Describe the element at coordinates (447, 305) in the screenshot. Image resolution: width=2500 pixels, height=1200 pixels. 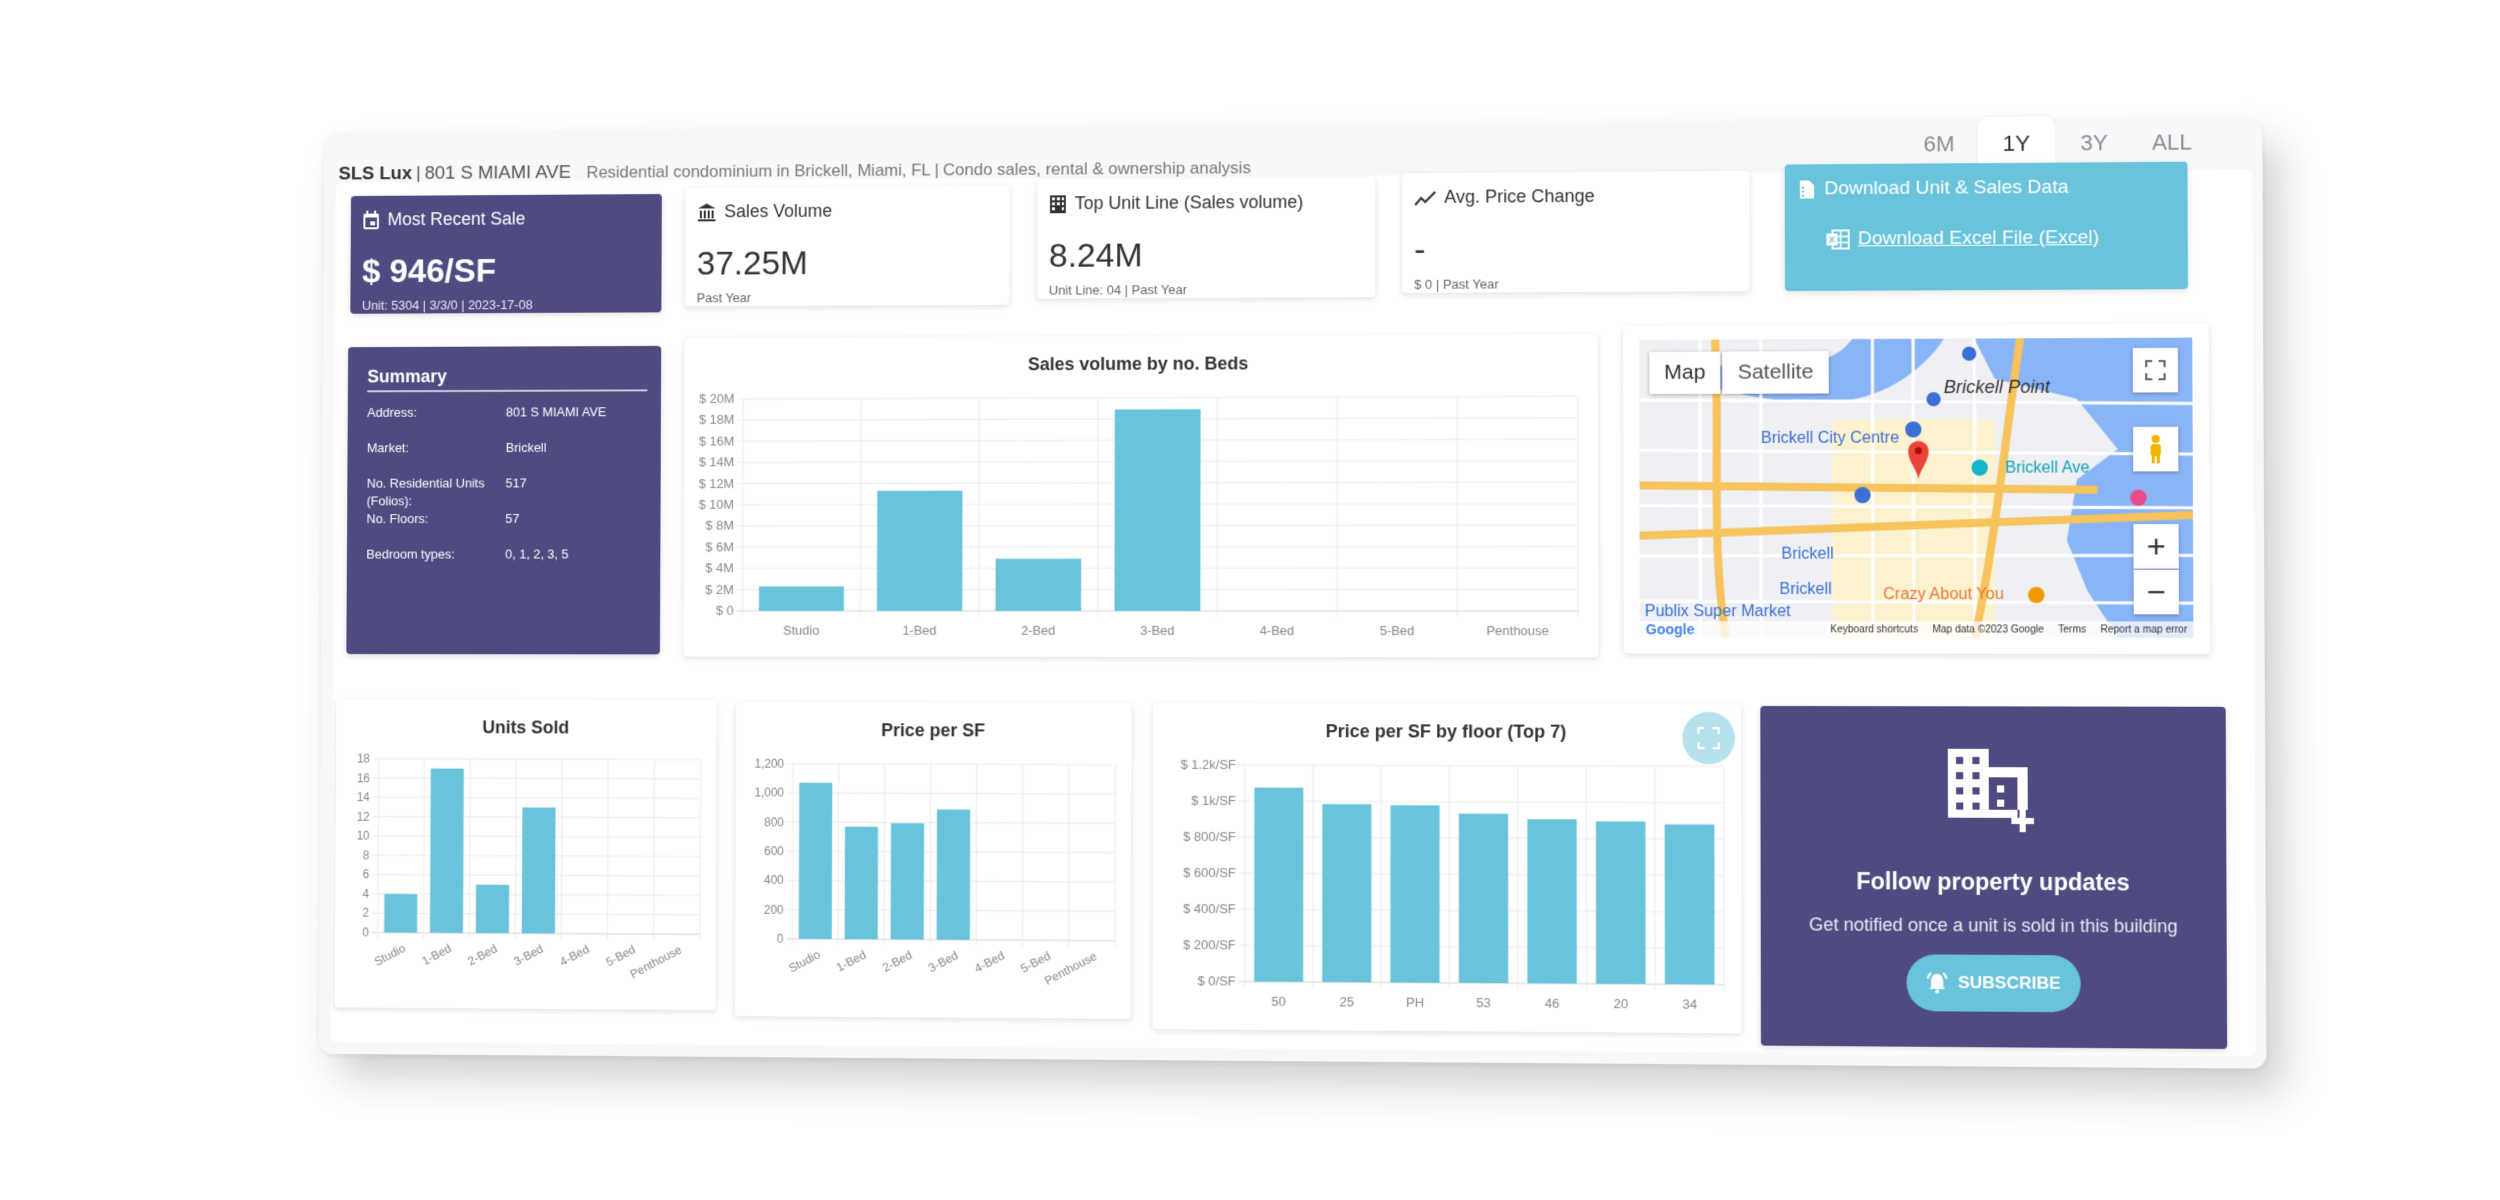
I see `kpi-subtitle: Unit: 5304 | 3/3/0 | 2023-17-08` at that location.